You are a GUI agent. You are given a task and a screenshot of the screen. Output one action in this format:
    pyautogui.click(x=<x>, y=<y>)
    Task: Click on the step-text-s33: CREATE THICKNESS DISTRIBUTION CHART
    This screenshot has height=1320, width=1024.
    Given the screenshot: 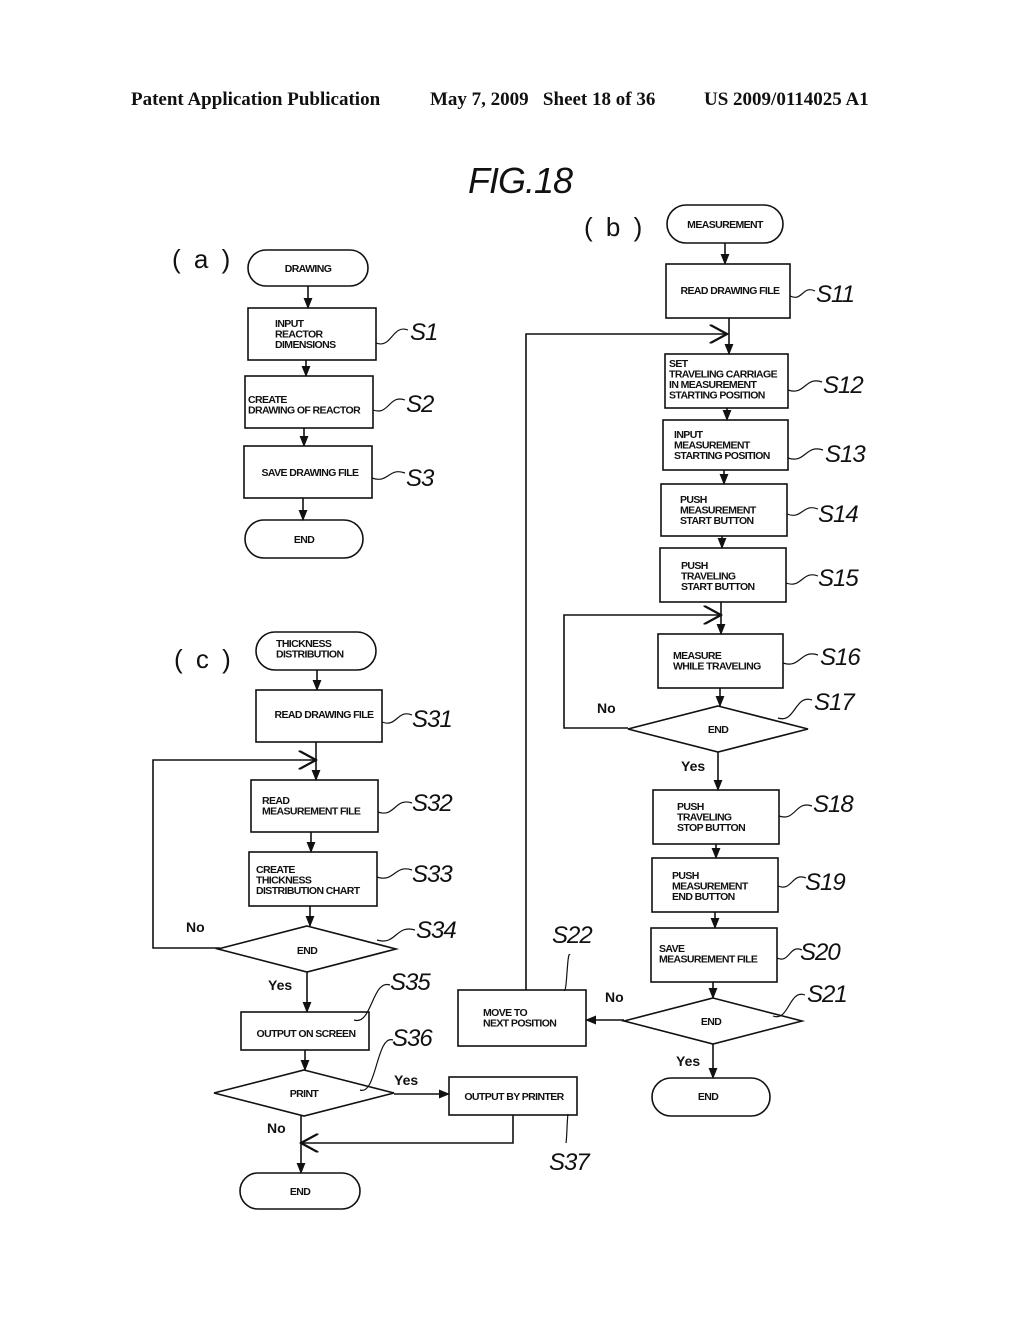 What is the action you would take?
    pyautogui.click(x=308, y=880)
    